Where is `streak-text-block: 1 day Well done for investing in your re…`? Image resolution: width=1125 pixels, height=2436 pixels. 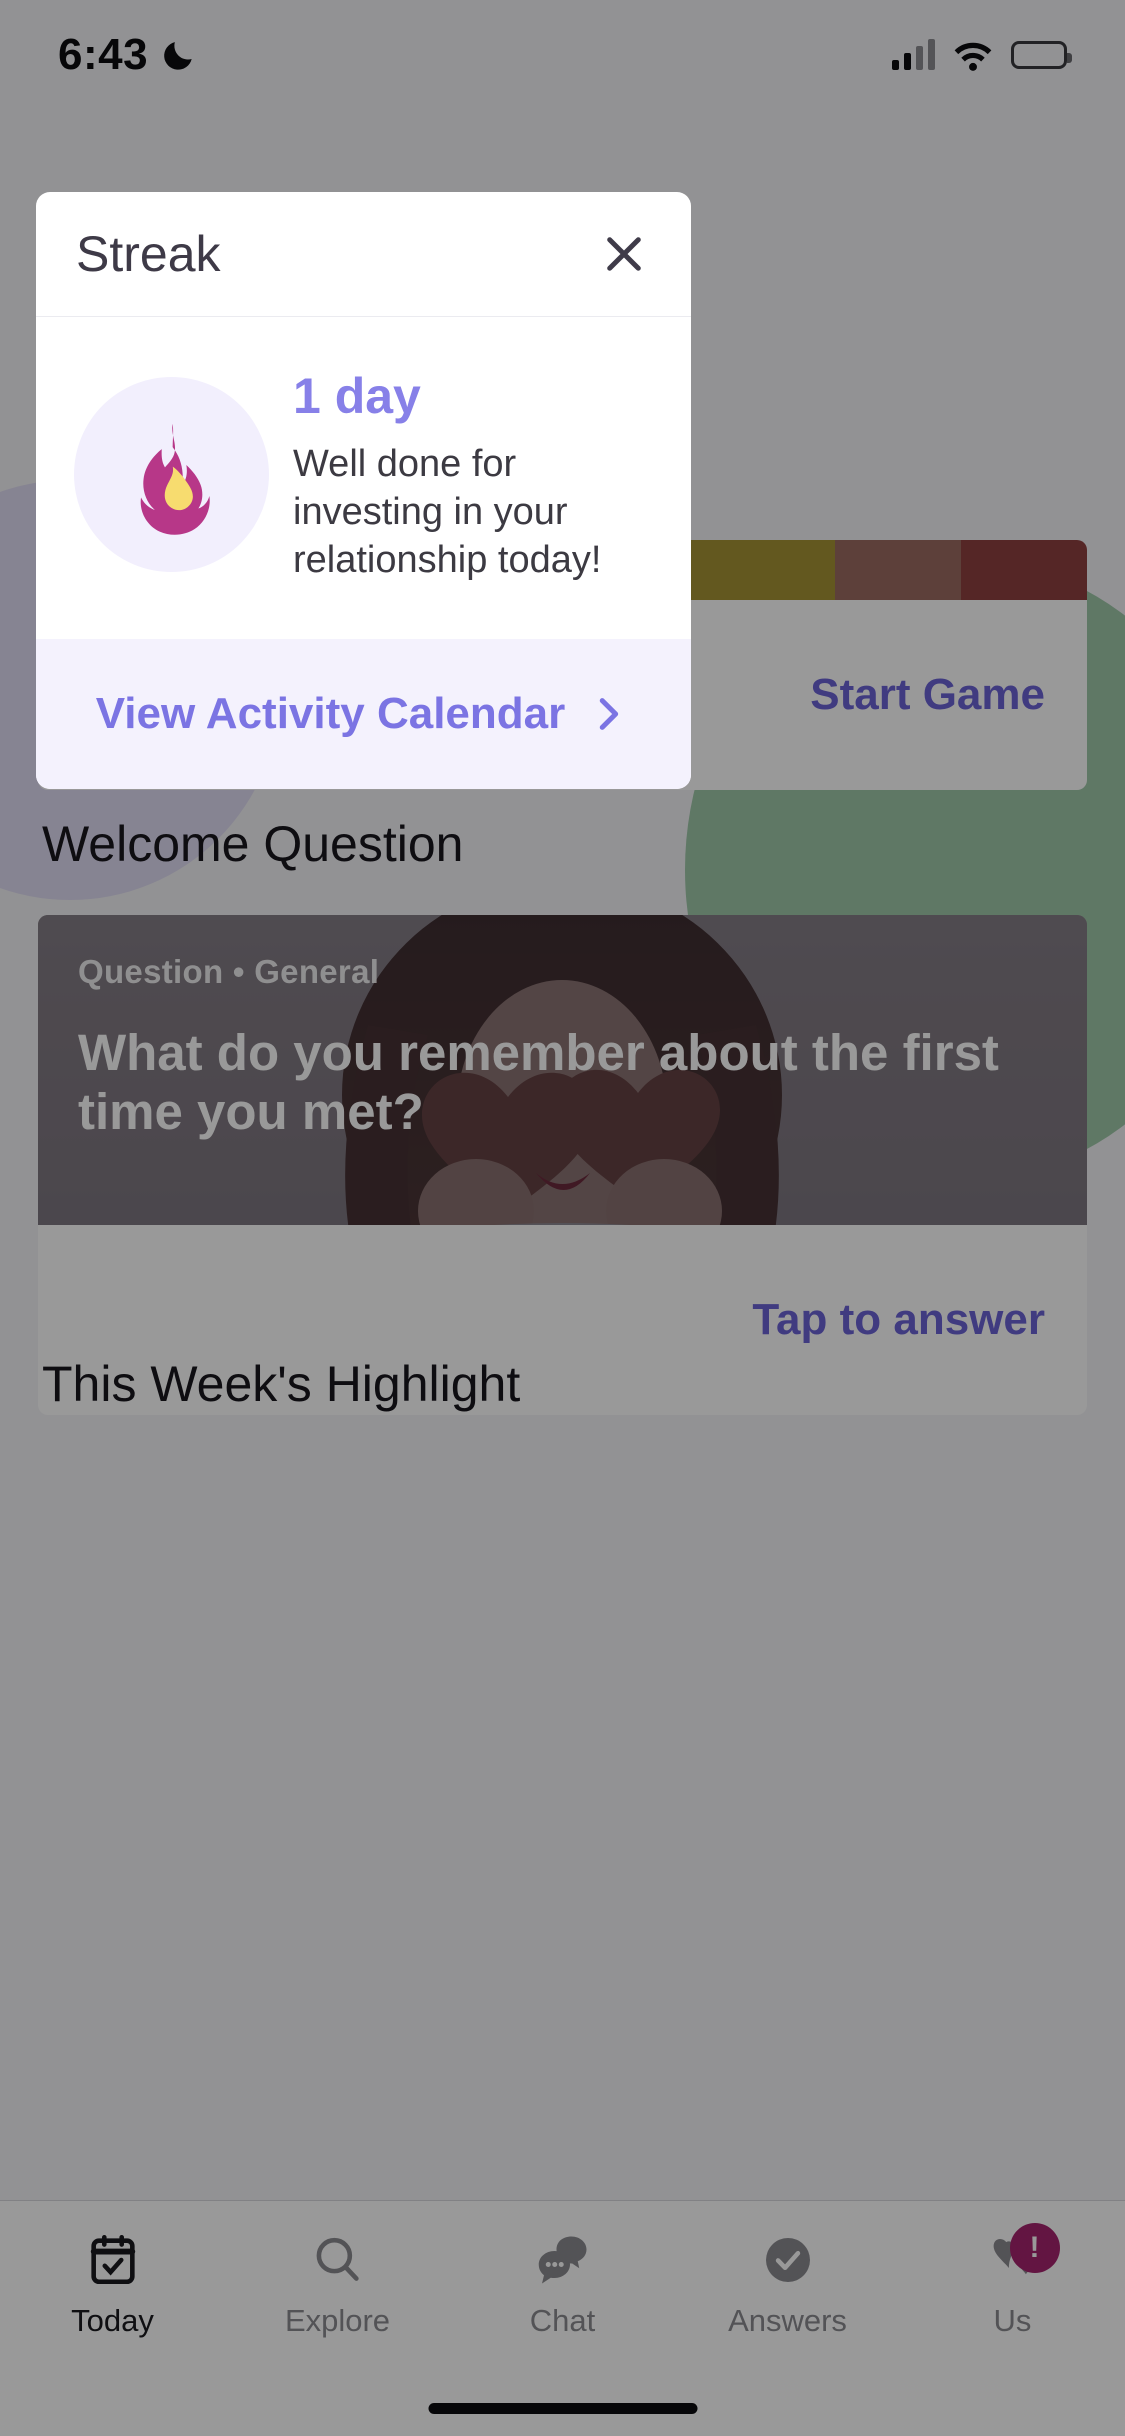 streak-text-block: 1 day Well done for investing in your re… is located at coordinates (472, 475).